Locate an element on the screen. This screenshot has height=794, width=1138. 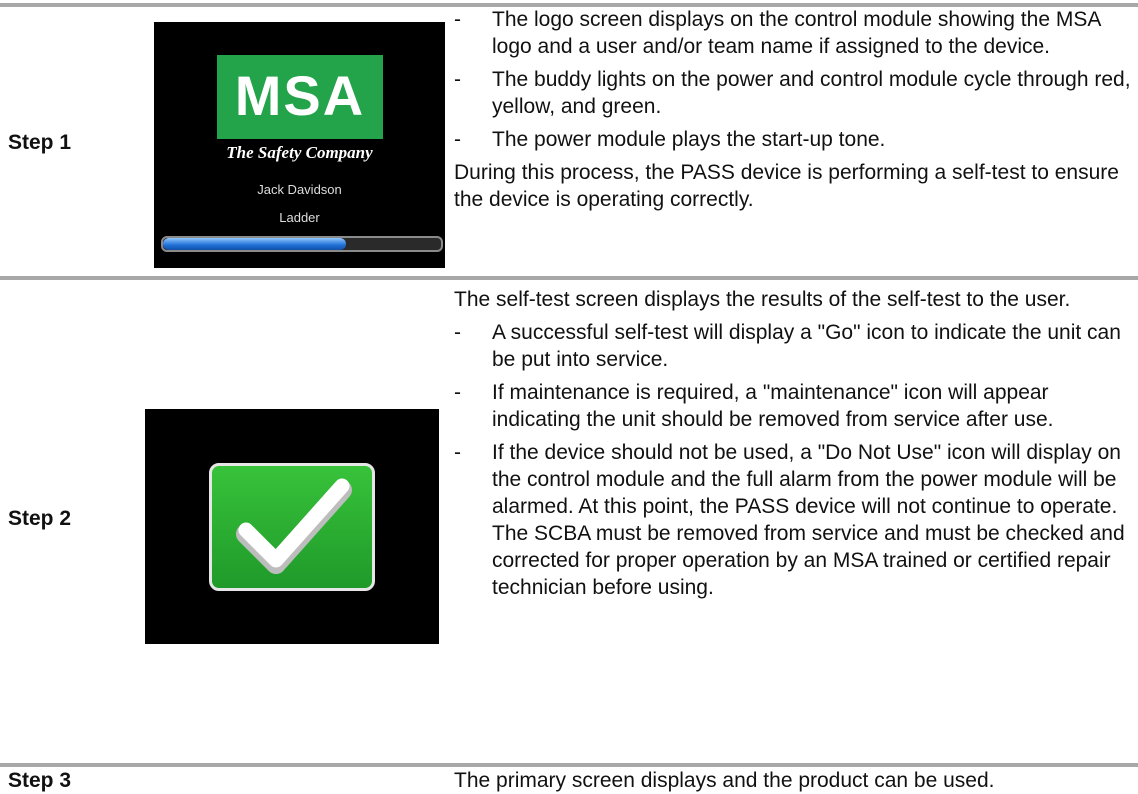
msa-logo-text: MSA is located at coordinates (300, 95).